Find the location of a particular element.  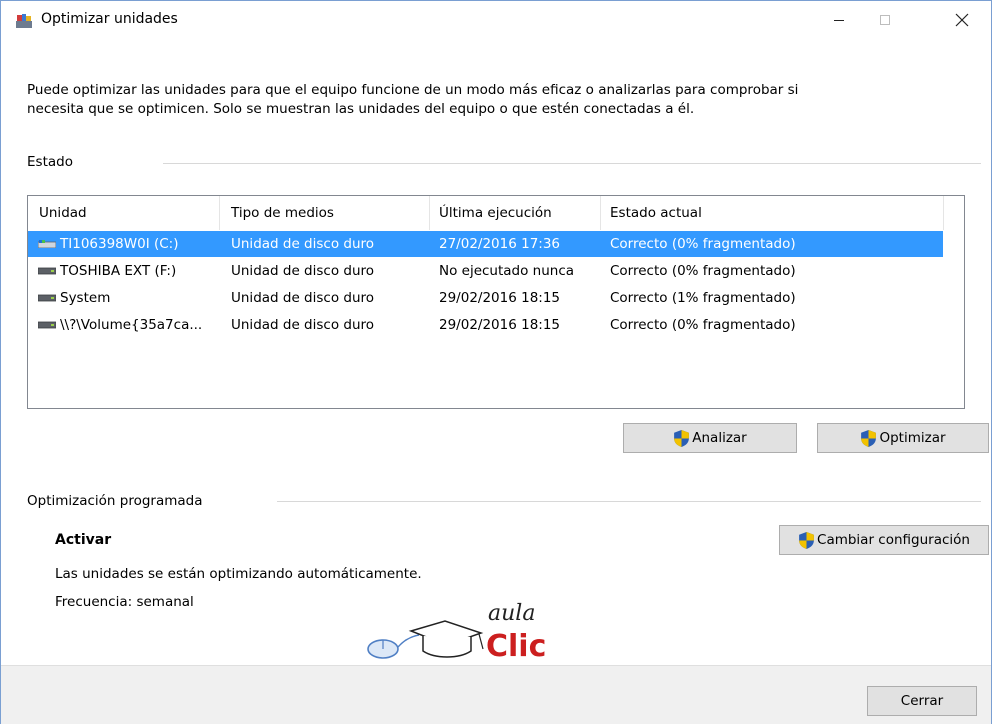

logo-word-clic: Clic is located at coordinates (516, 646).